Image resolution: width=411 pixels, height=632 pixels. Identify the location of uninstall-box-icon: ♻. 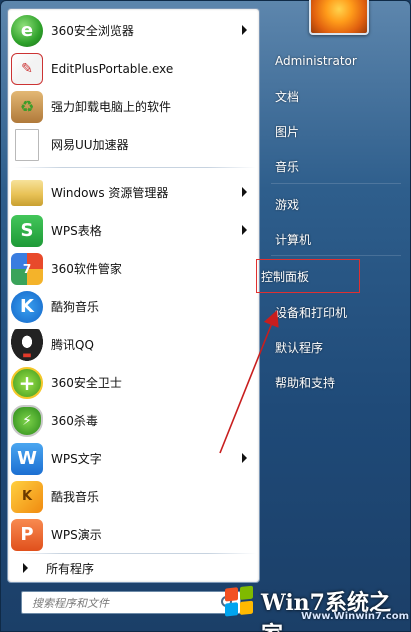
(27, 106).